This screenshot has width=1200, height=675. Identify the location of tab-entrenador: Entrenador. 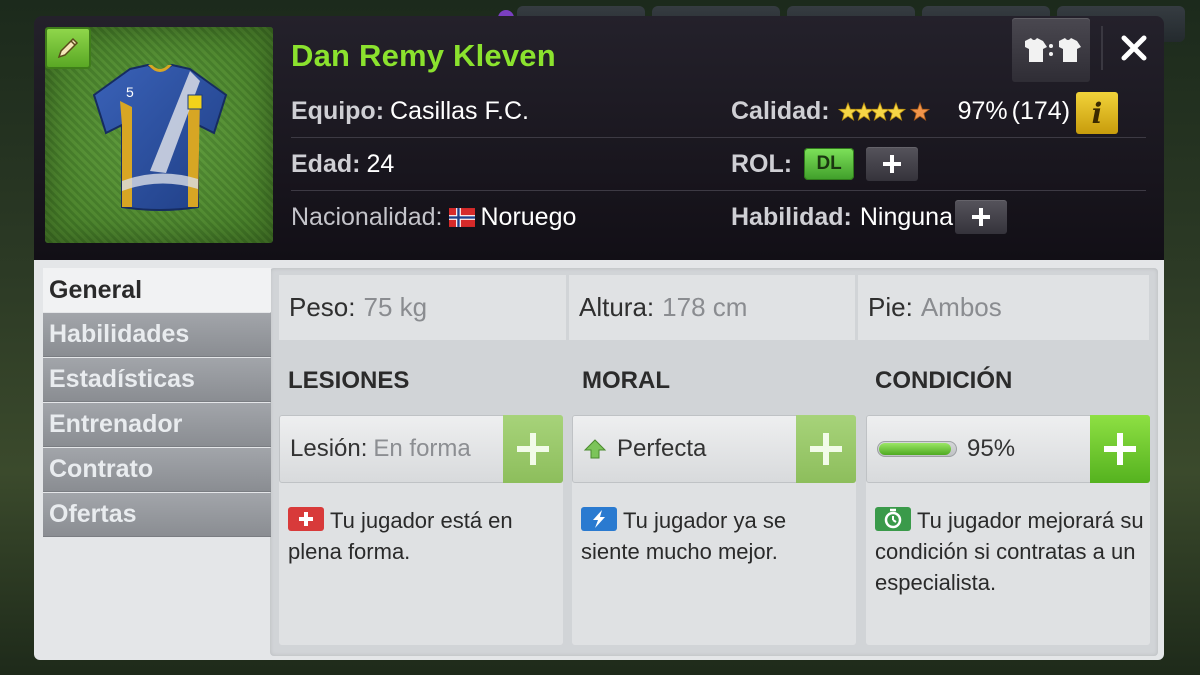
(157, 425).